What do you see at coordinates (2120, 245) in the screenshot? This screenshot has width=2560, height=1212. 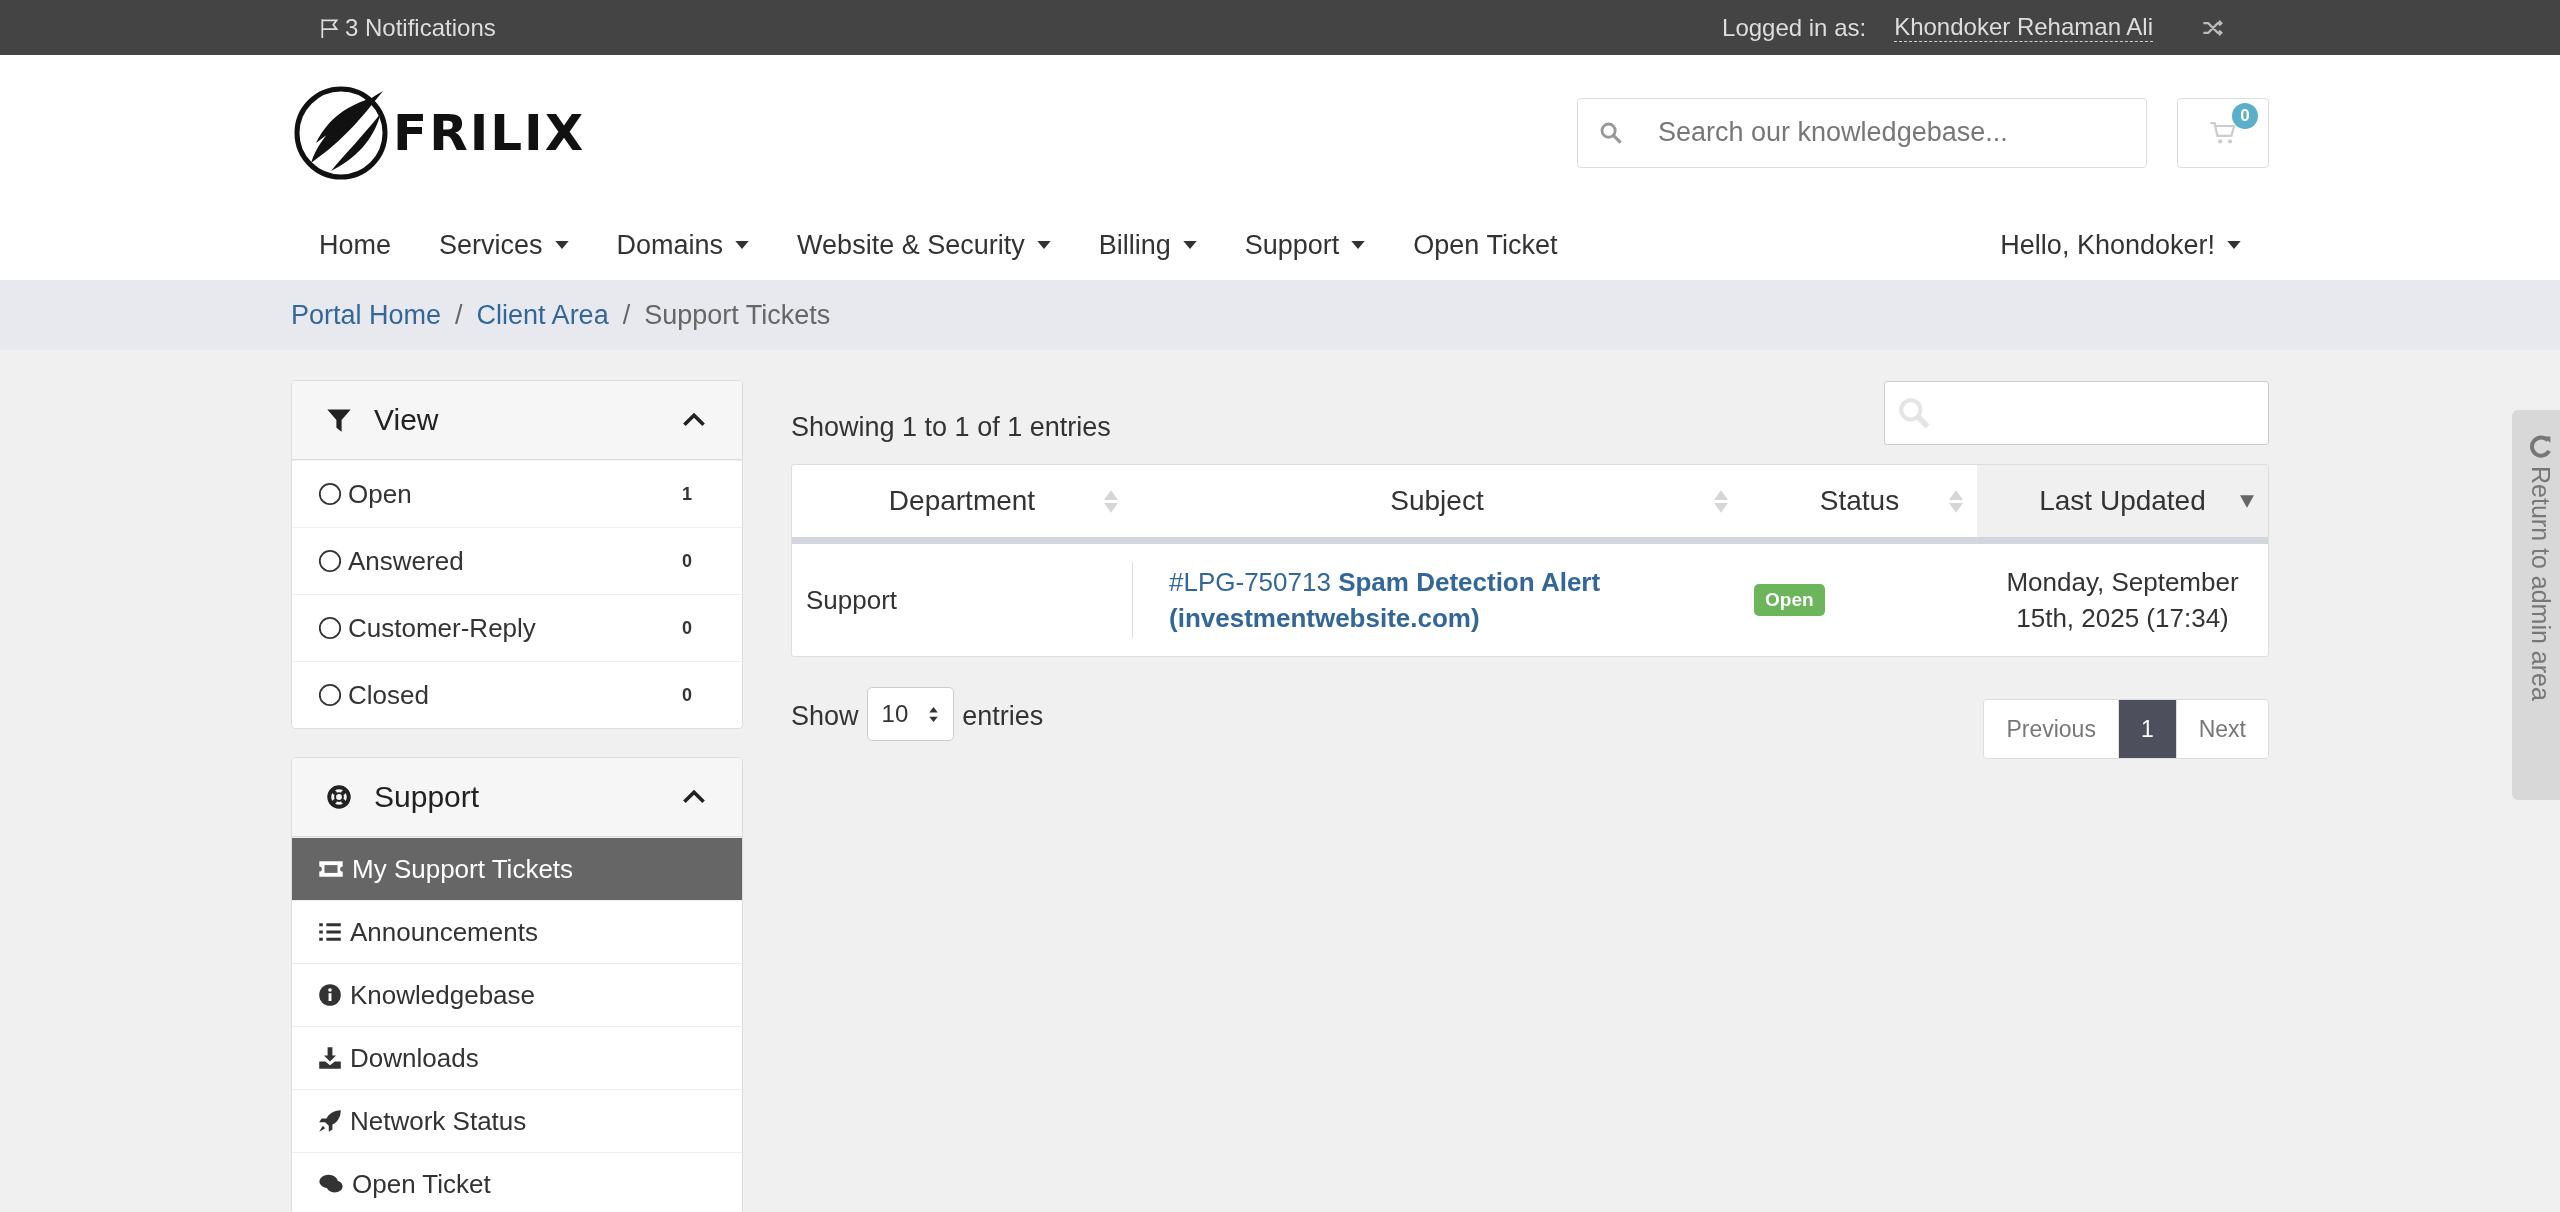 I see `account-menu: Hello, Khondoker!` at bounding box center [2120, 245].